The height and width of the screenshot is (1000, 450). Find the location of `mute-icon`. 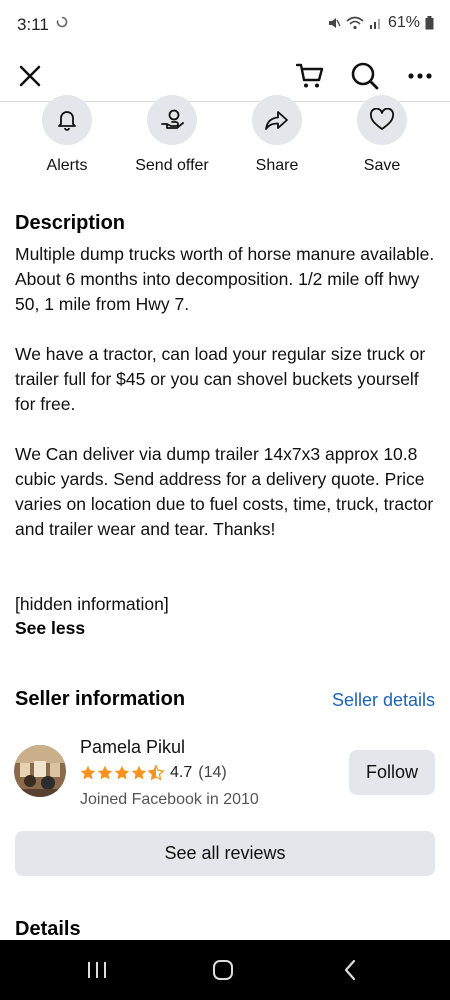

mute-icon is located at coordinates (334, 23).